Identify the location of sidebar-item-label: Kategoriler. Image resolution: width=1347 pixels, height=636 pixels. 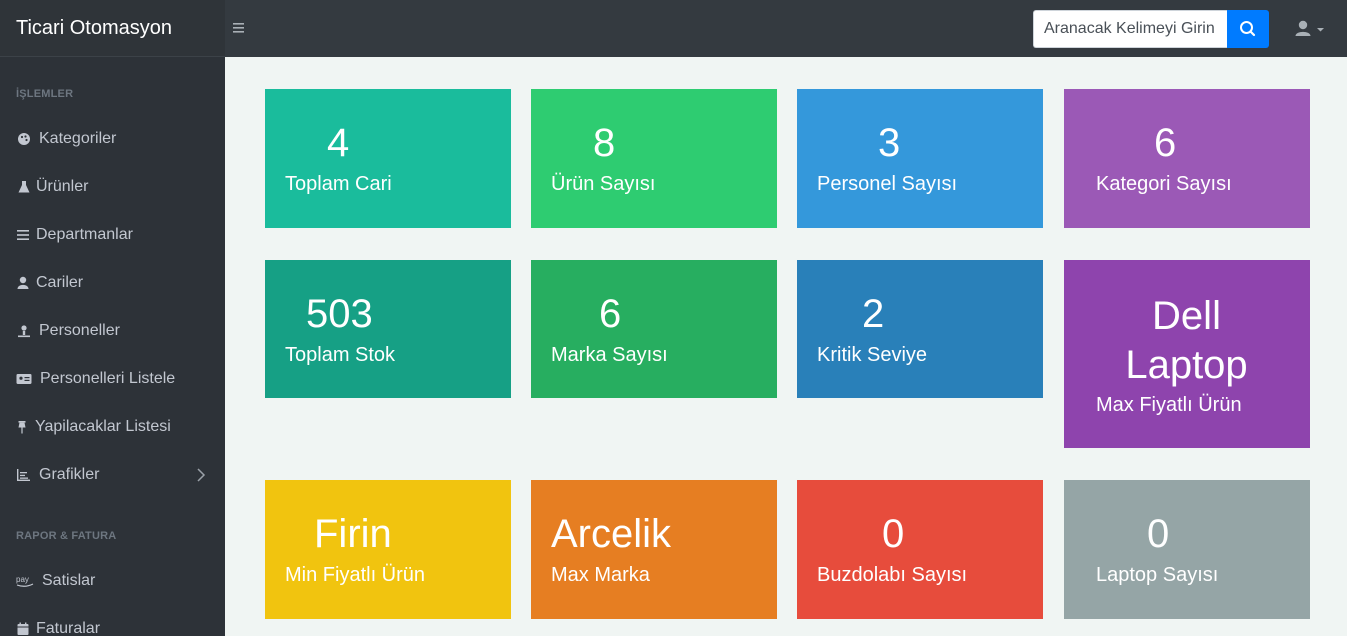
(78, 138).